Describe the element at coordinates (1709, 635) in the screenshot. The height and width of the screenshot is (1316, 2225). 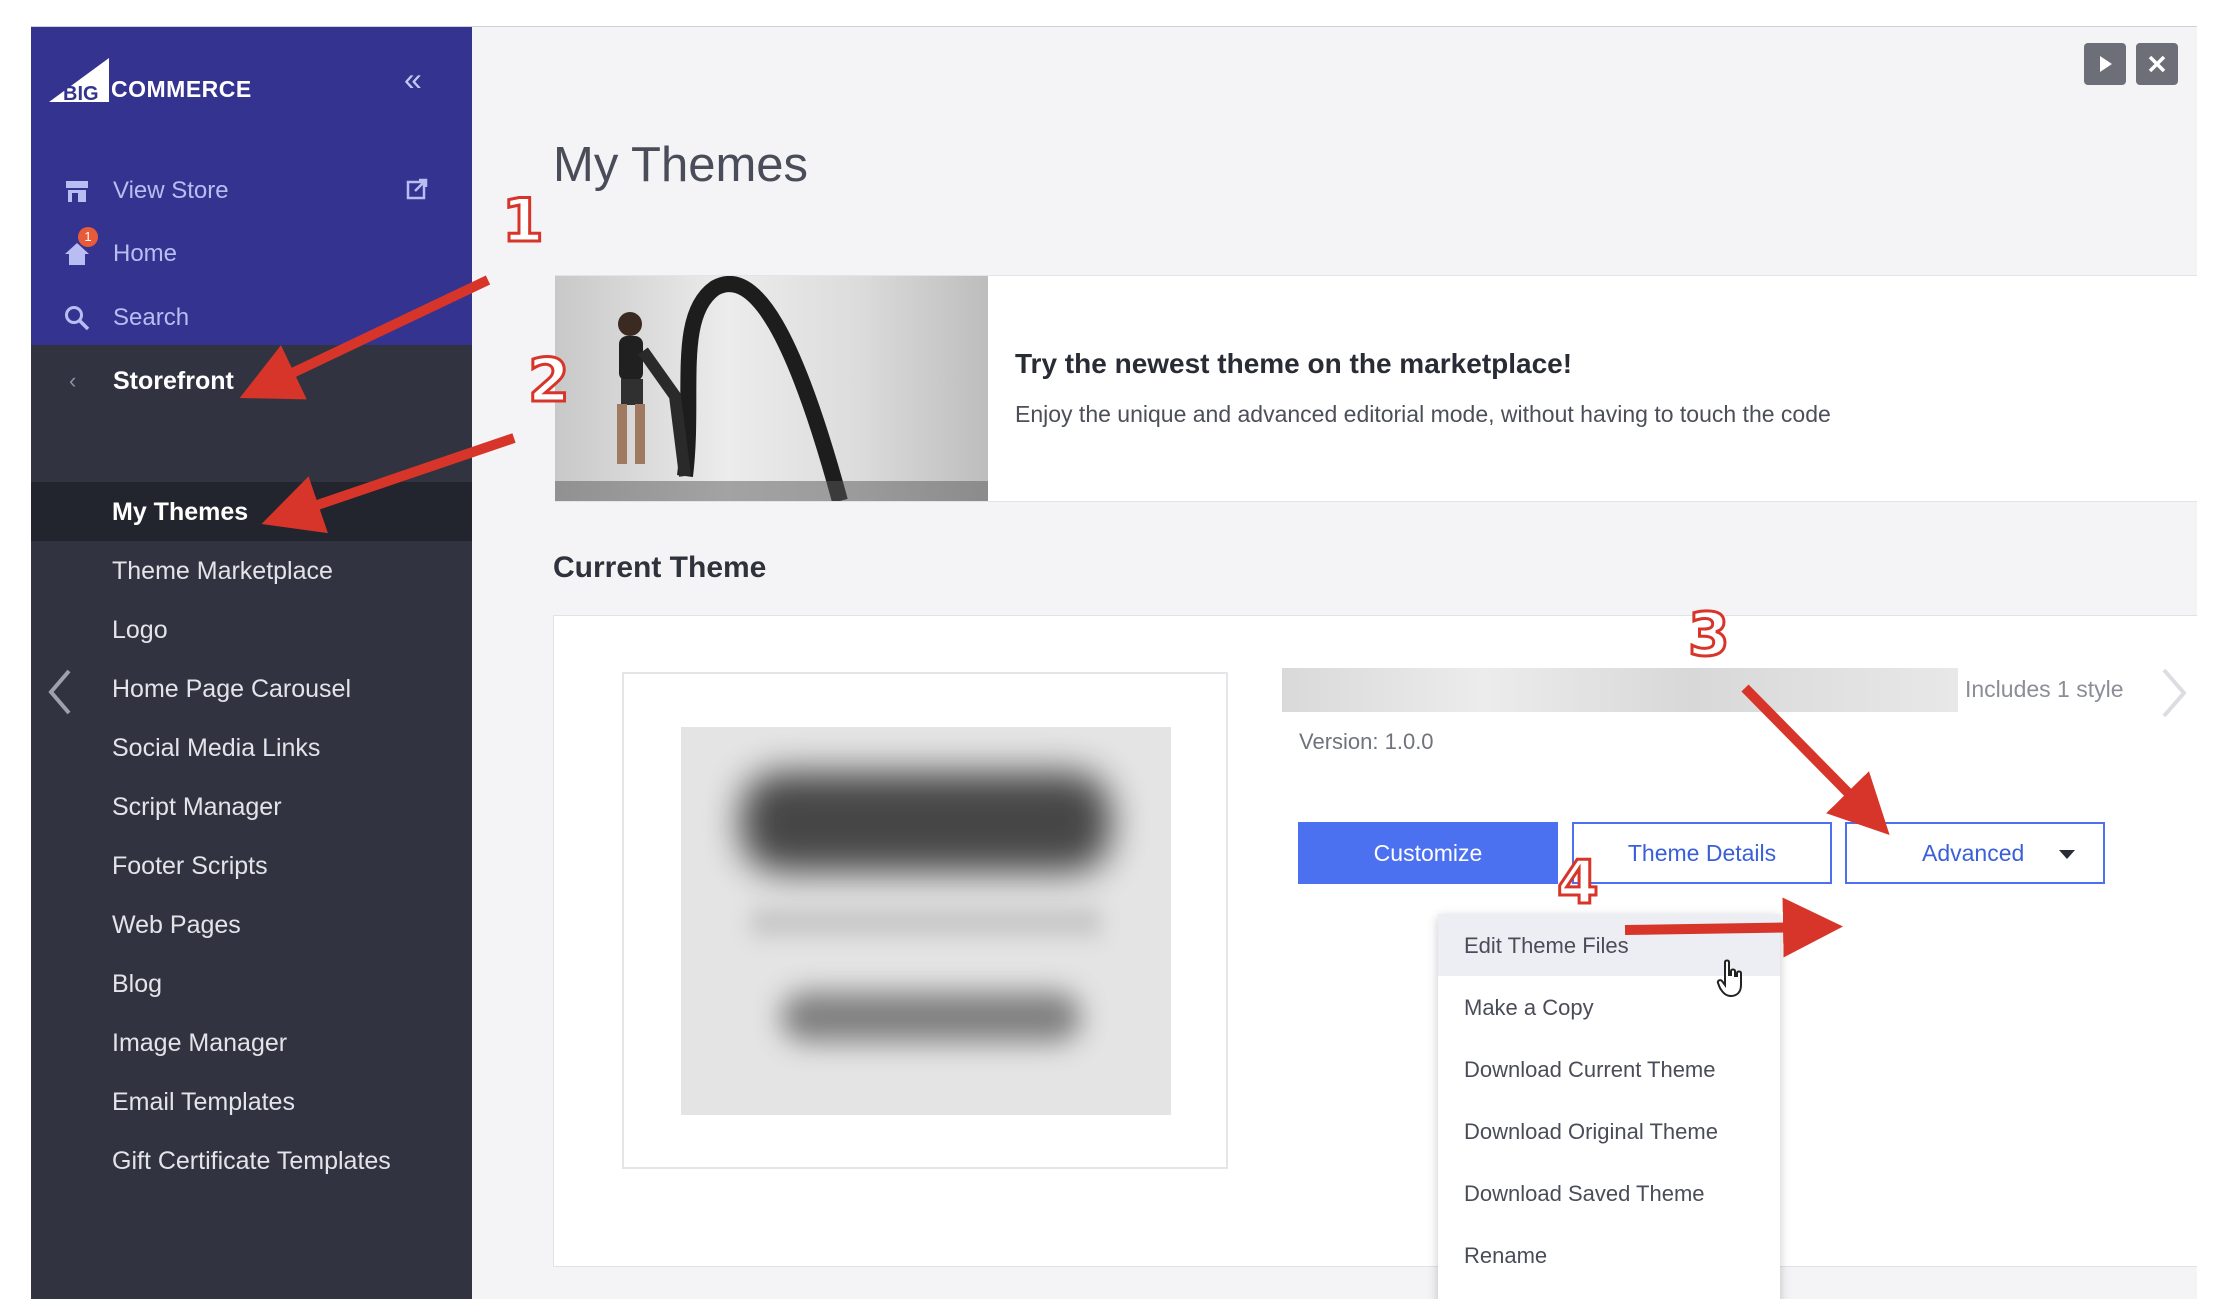
I see `annotation-number-3: 3` at that location.